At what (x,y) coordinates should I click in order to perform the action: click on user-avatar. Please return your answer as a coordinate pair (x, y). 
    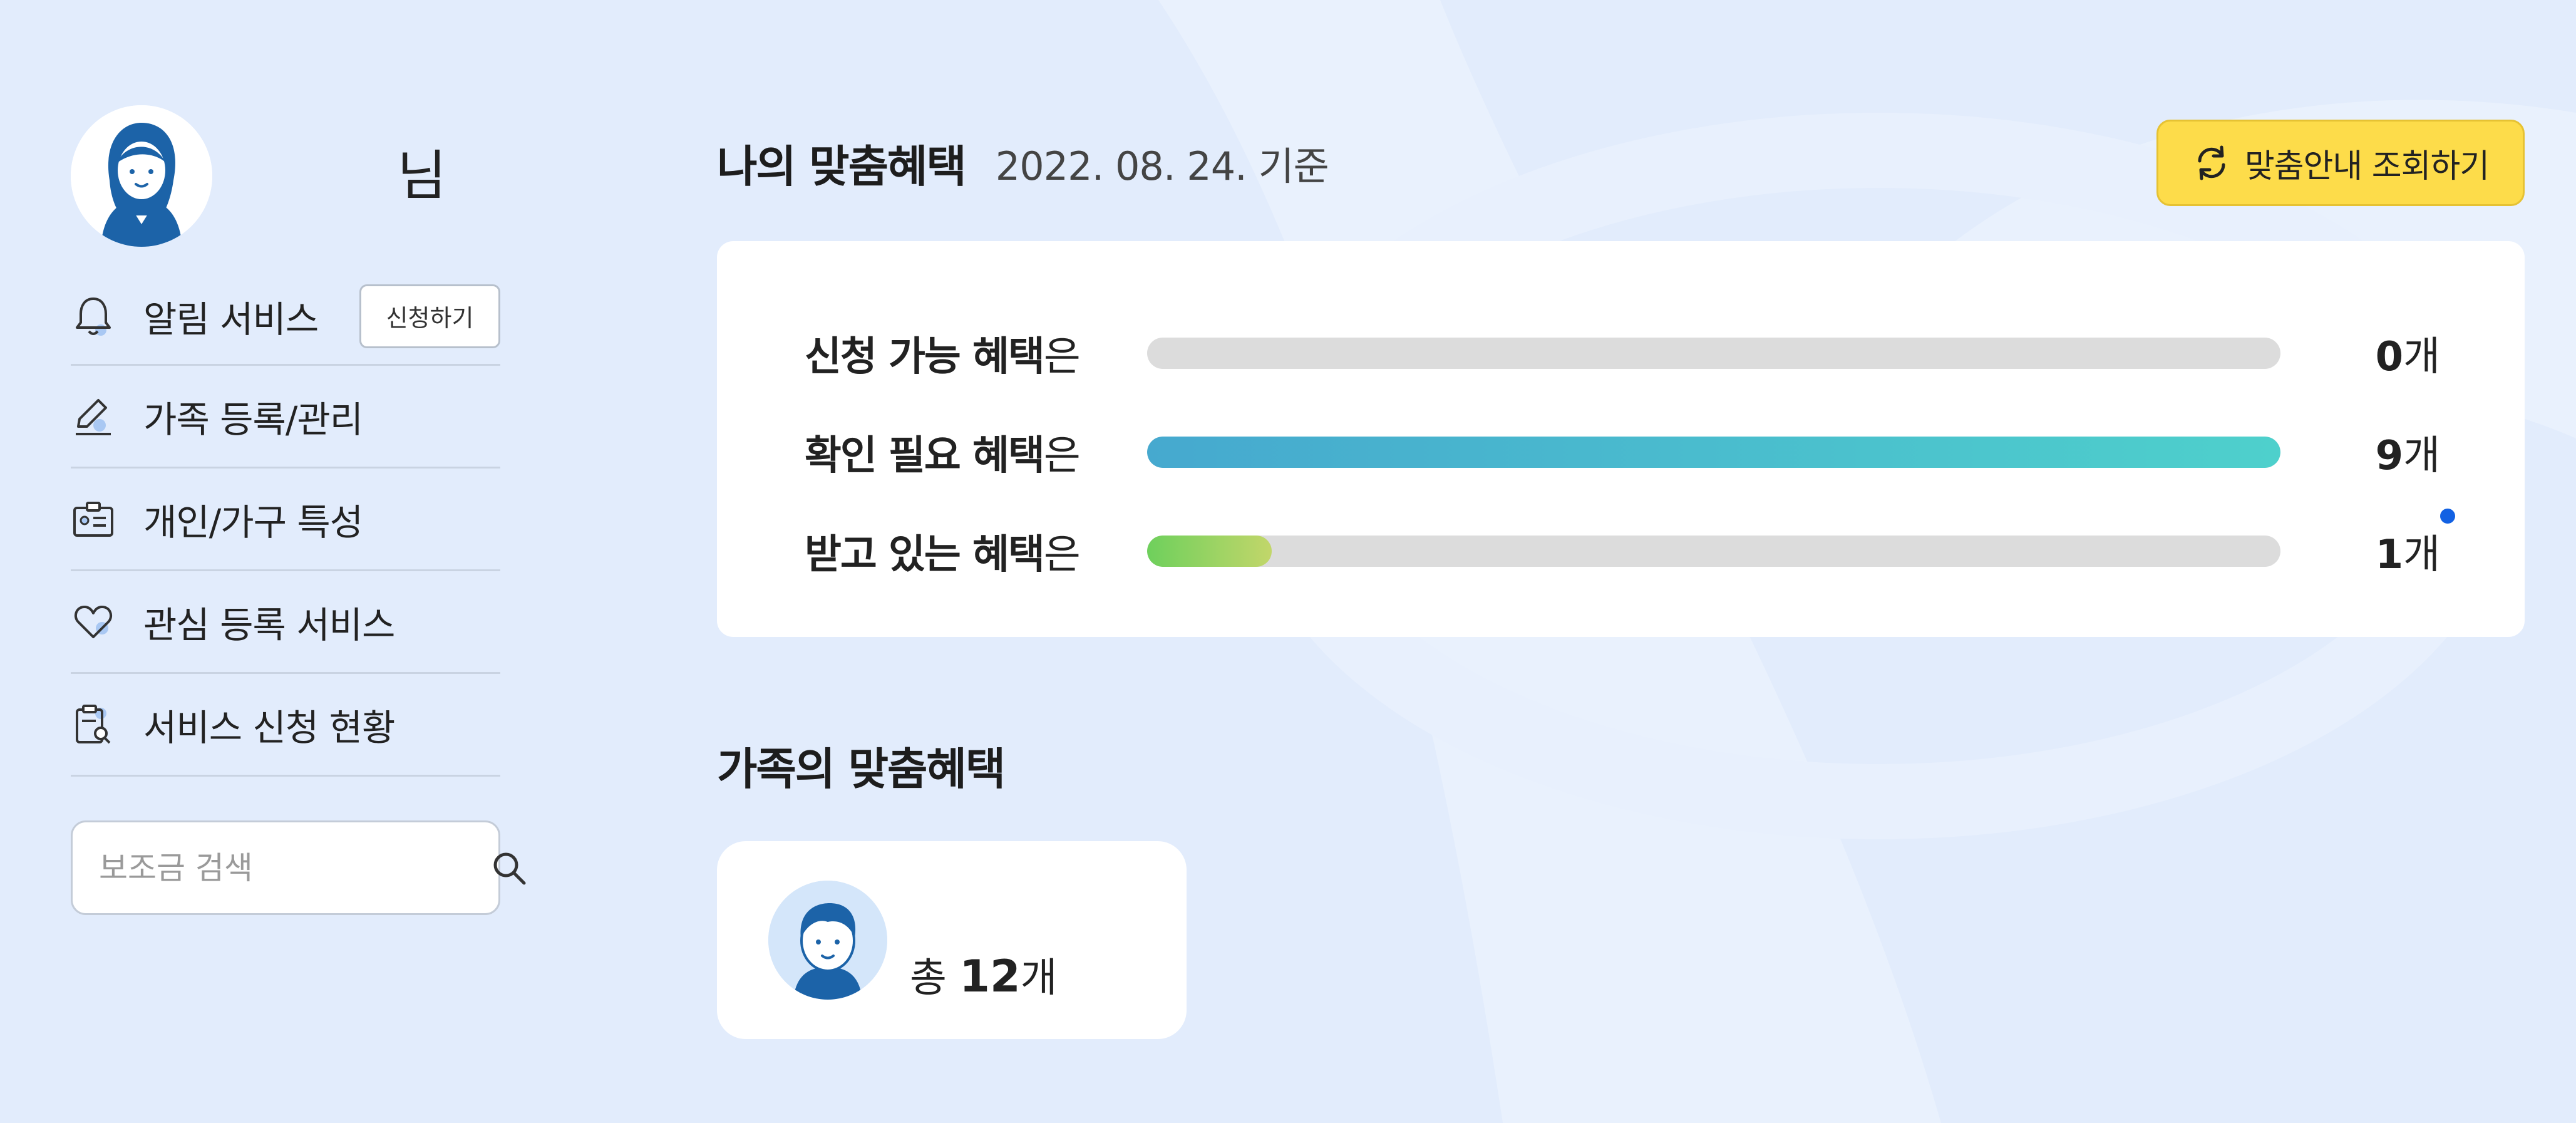
    Looking at the image, I should click on (141, 176).